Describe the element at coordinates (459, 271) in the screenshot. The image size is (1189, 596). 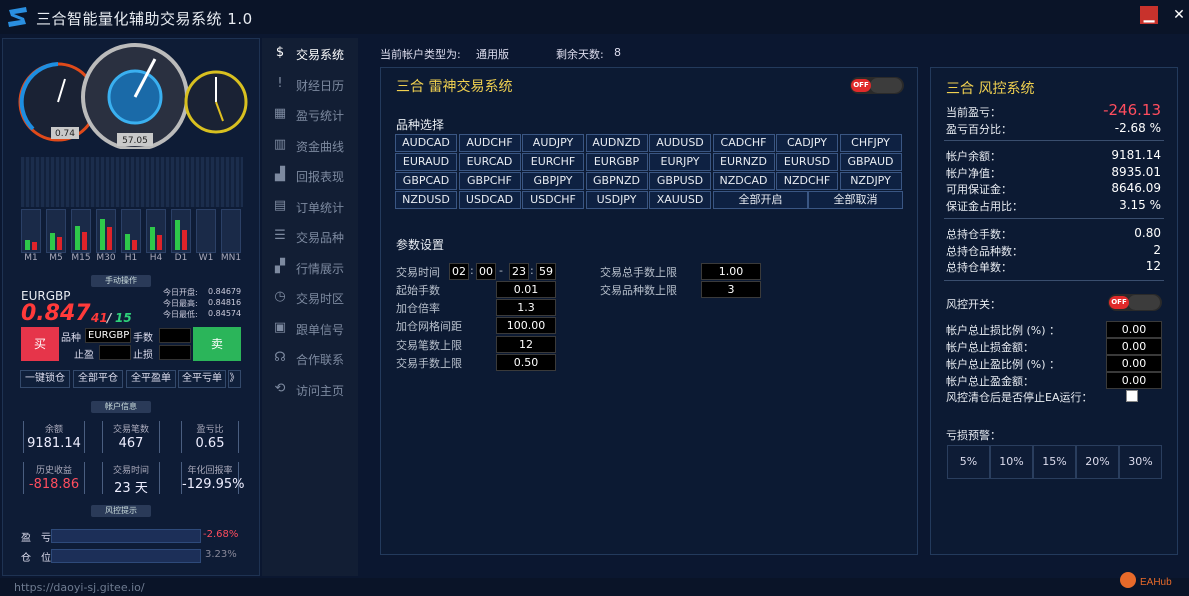
I see `time-start-hour: 02` at that location.